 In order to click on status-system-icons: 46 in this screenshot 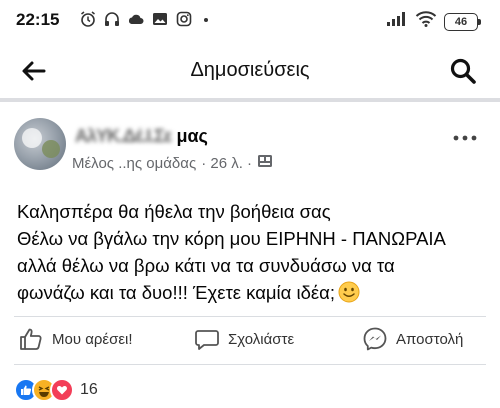, I will do `click(433, 21)`.